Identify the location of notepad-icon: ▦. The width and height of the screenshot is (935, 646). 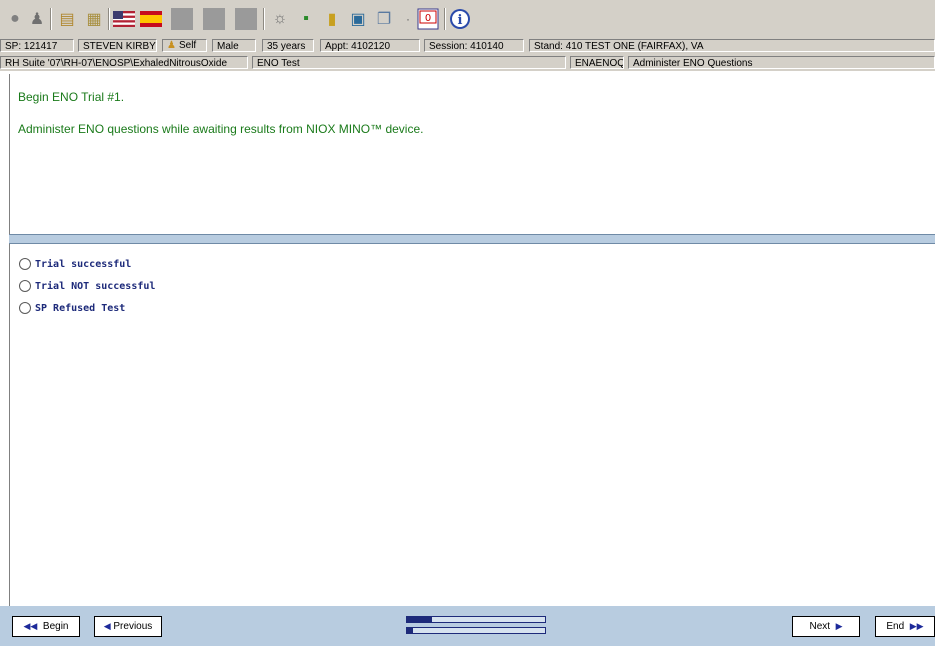
(94, 19).